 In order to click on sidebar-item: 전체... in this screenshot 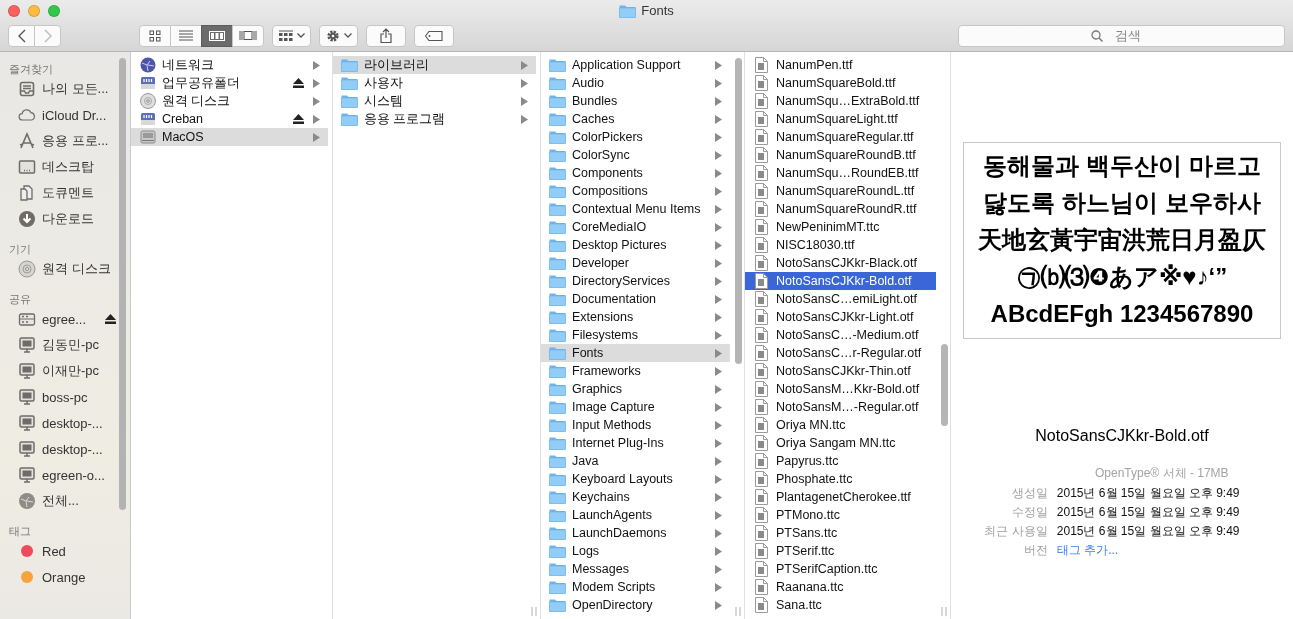, I will do `click(65, 501)`.